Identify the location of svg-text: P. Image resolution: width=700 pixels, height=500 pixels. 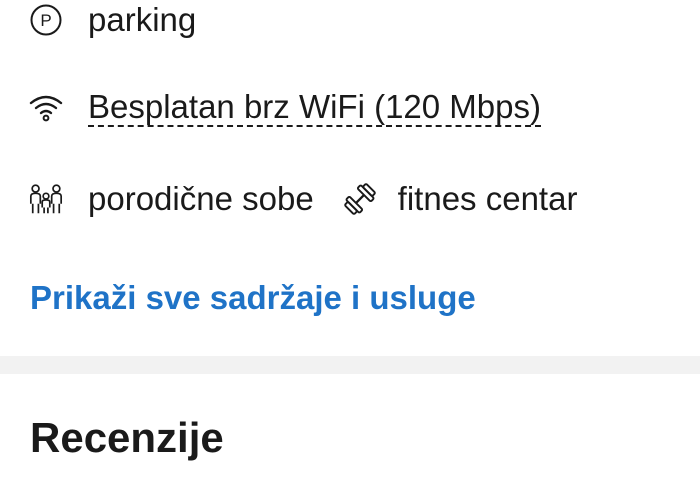
(45, 20).